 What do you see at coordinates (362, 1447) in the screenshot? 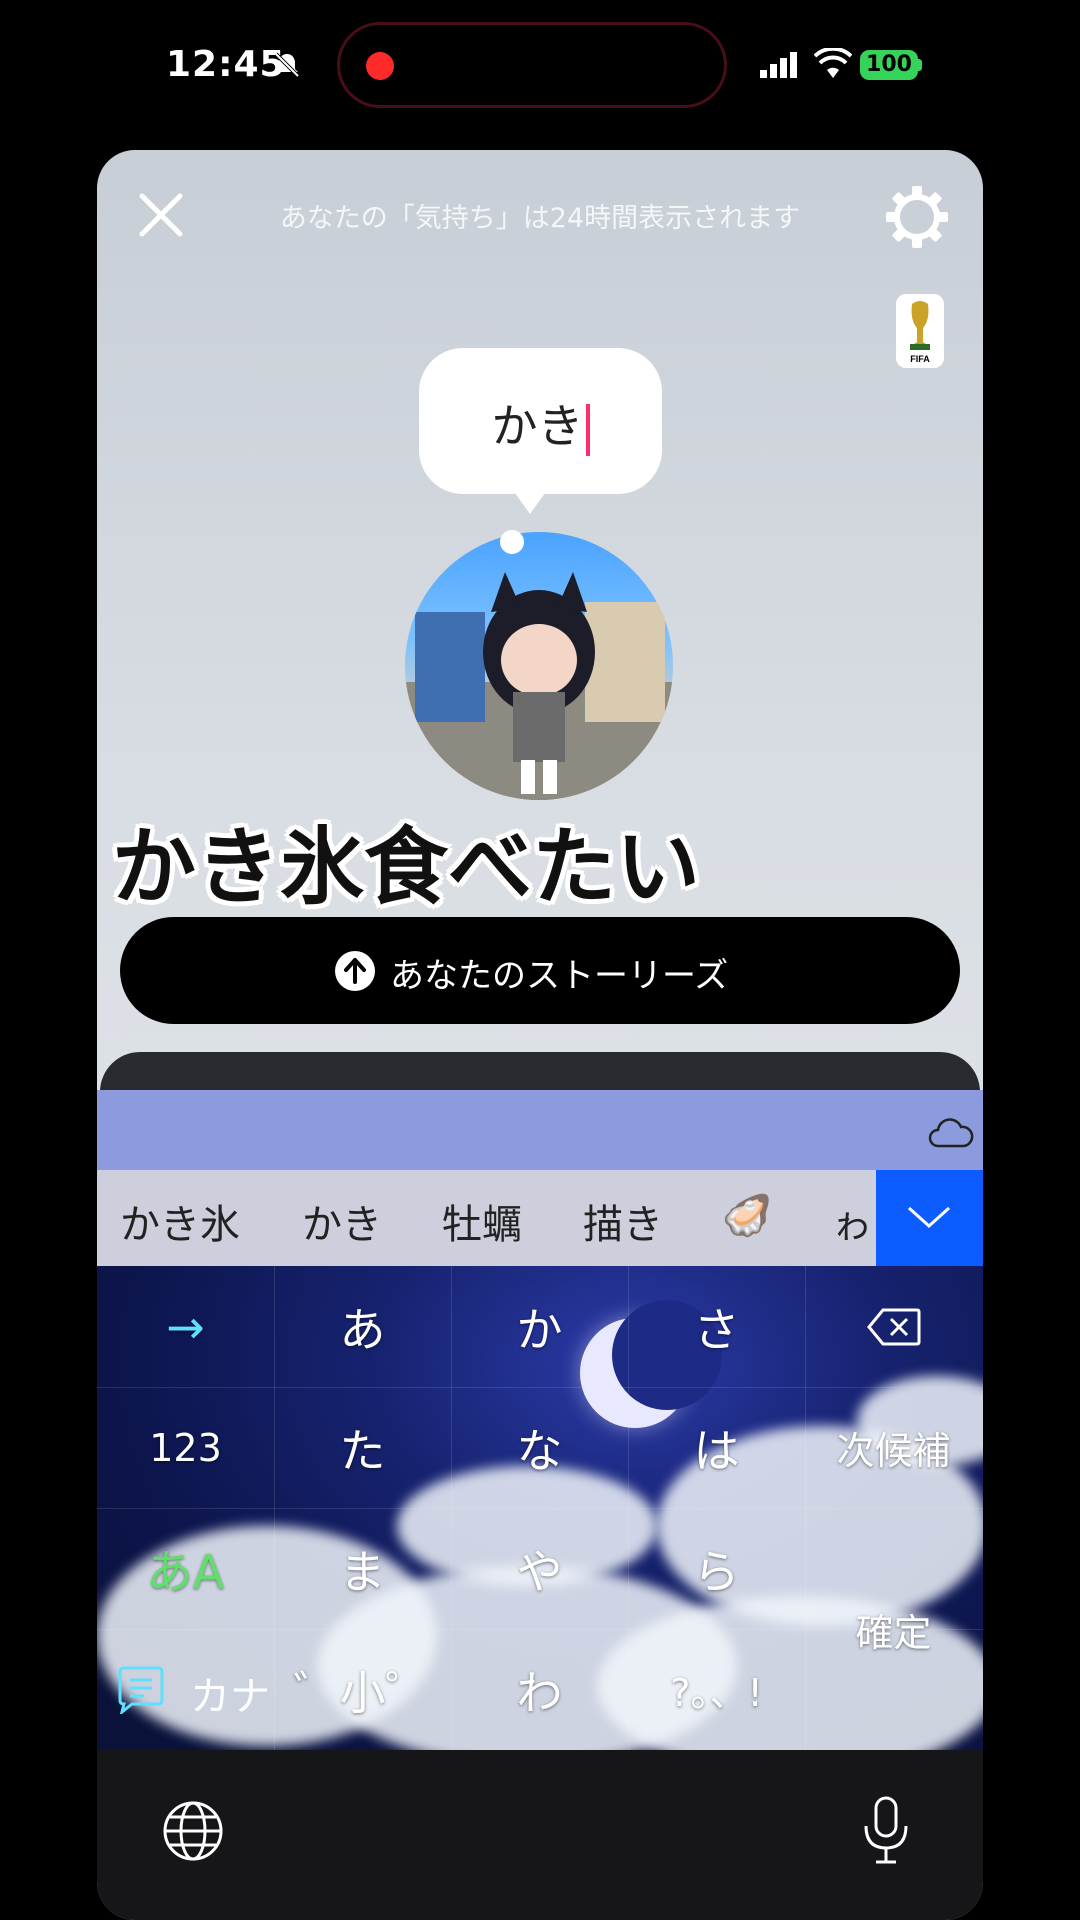
I see `key-ta: た` at bounding box center [362, 1447].